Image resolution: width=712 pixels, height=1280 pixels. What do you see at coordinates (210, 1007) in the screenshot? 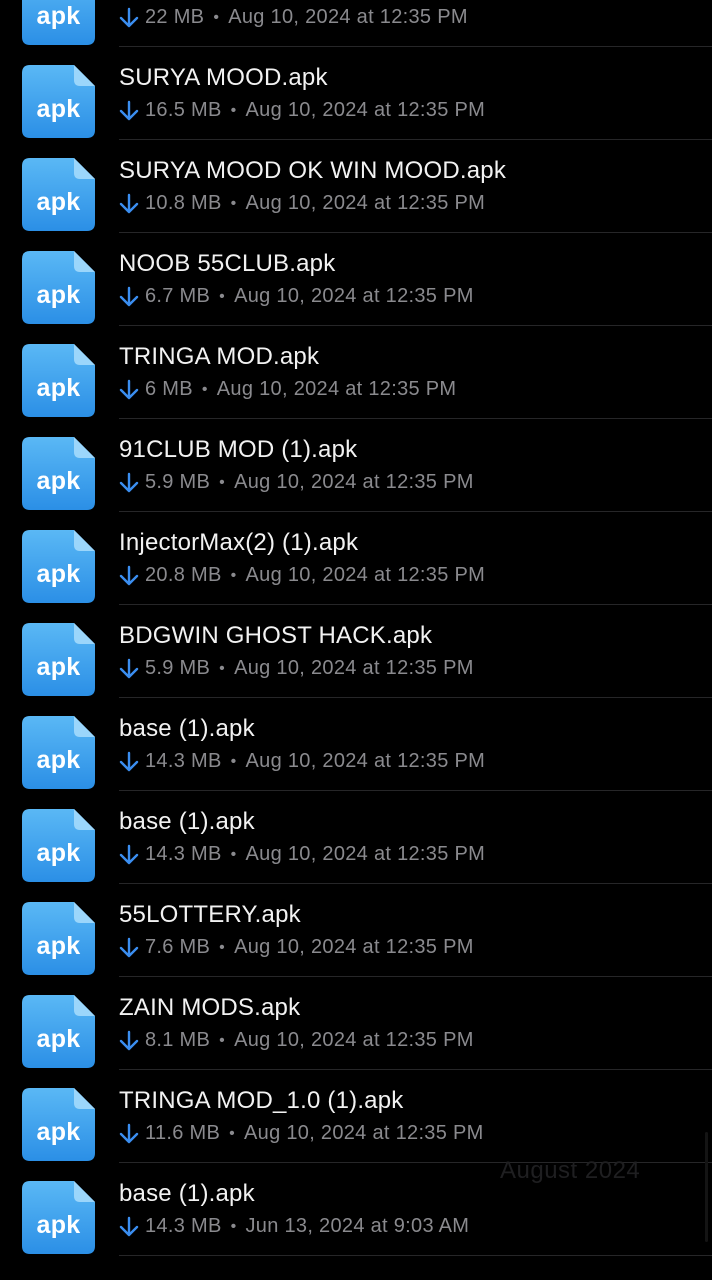
I see `file-name: ZAIN MODS.apk` at bounding box center [210, 1007].